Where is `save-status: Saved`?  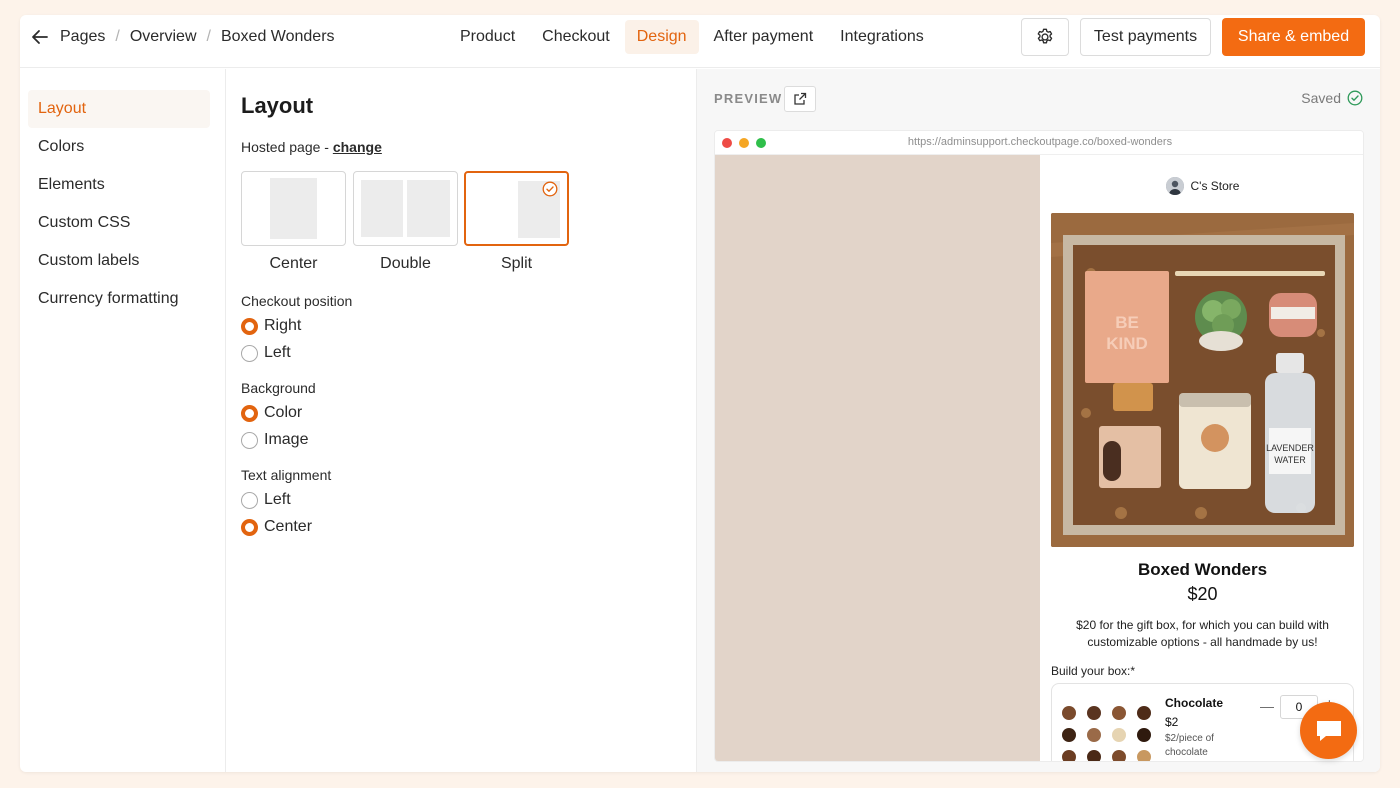 save-status: Saved is located at coordinates (1332, 98).